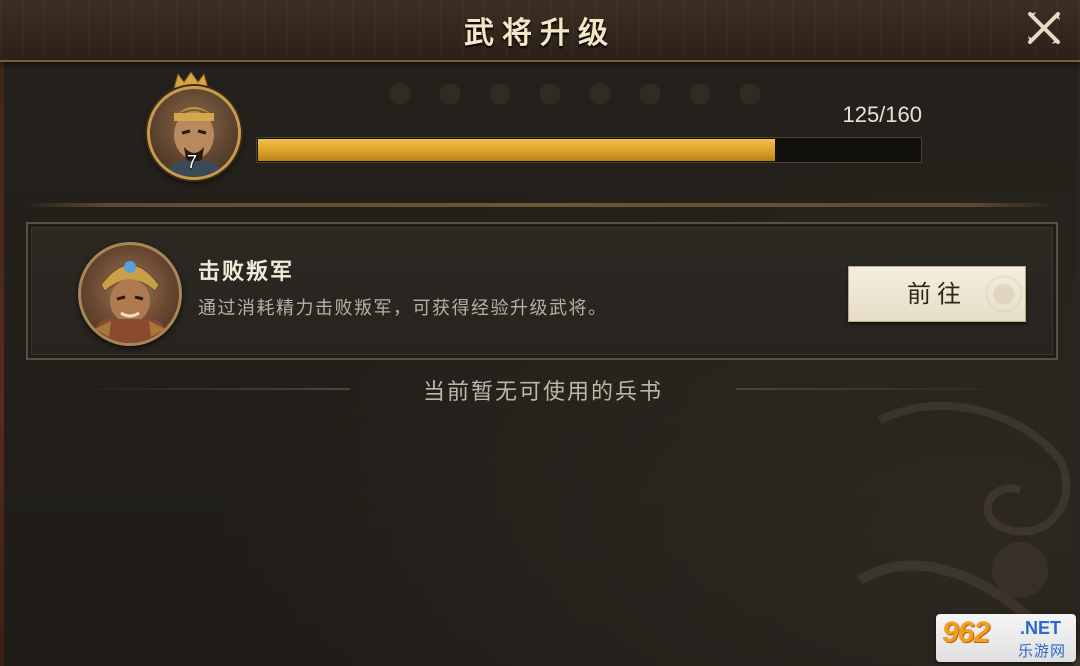  I want to click on exp-progress-fill, so click(516, 150).